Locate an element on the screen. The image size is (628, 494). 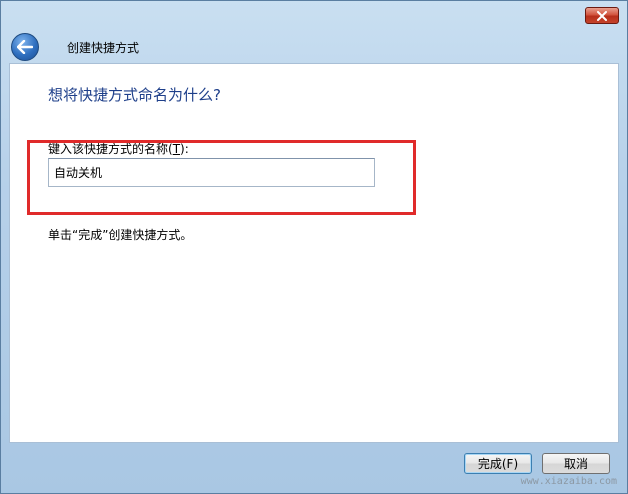
name-field-label-suffix: ): is located at coordinates (184, 149).